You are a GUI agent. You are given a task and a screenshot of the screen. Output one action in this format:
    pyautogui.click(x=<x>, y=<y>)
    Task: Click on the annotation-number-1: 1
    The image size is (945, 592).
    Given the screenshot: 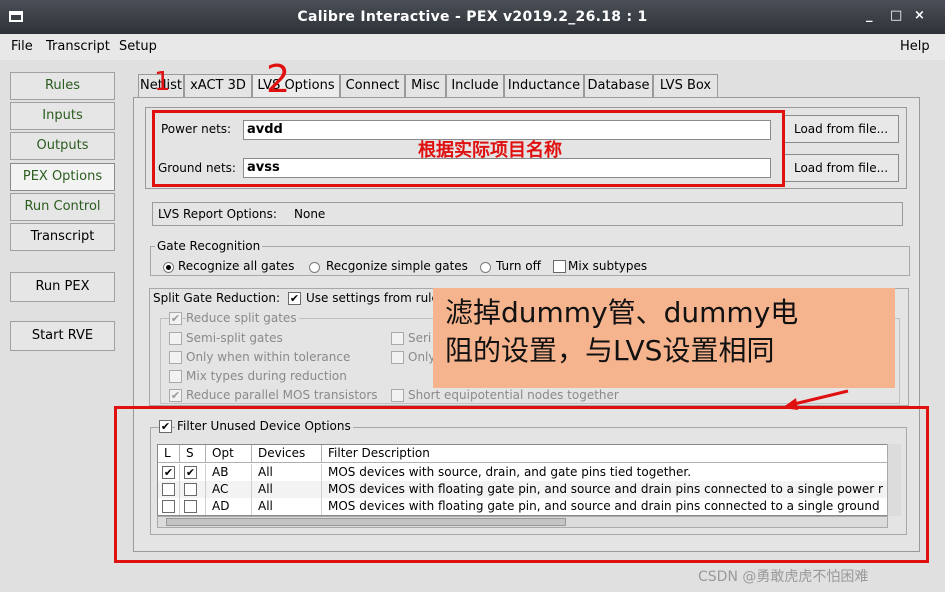 What is the action you would take?
    pyautogui.click(x=162, y=82)
    